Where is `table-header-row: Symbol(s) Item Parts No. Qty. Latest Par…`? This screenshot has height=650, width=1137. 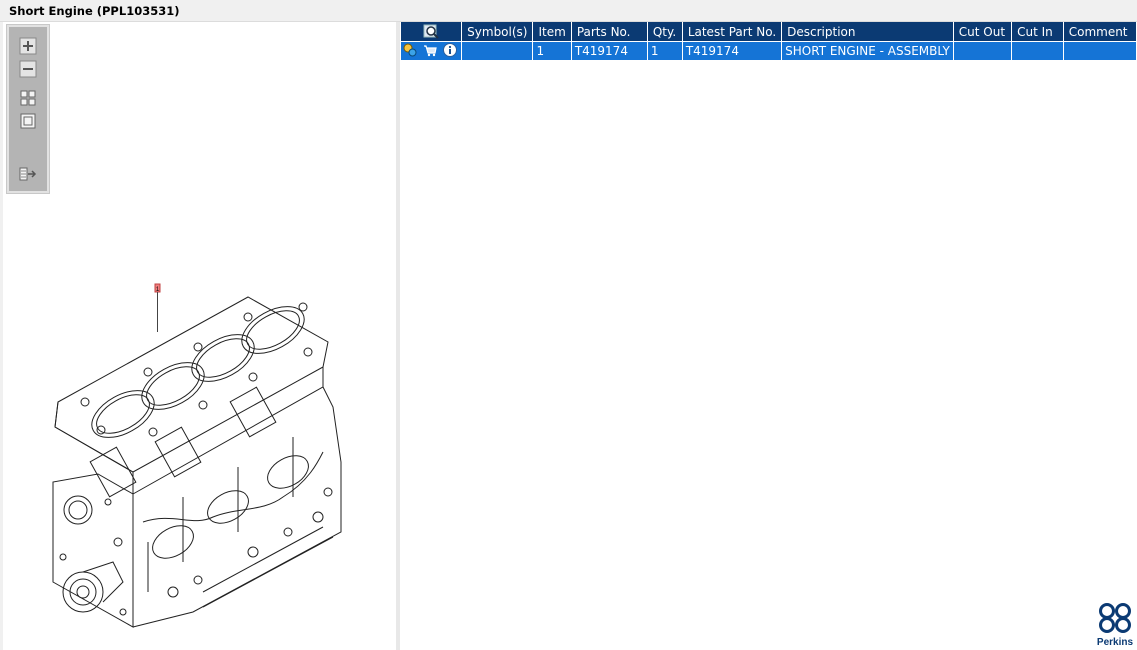 table-header-row: Symbol(s) Item Parts No. Qty. Latest Par… is located at coordinates (769, 32).